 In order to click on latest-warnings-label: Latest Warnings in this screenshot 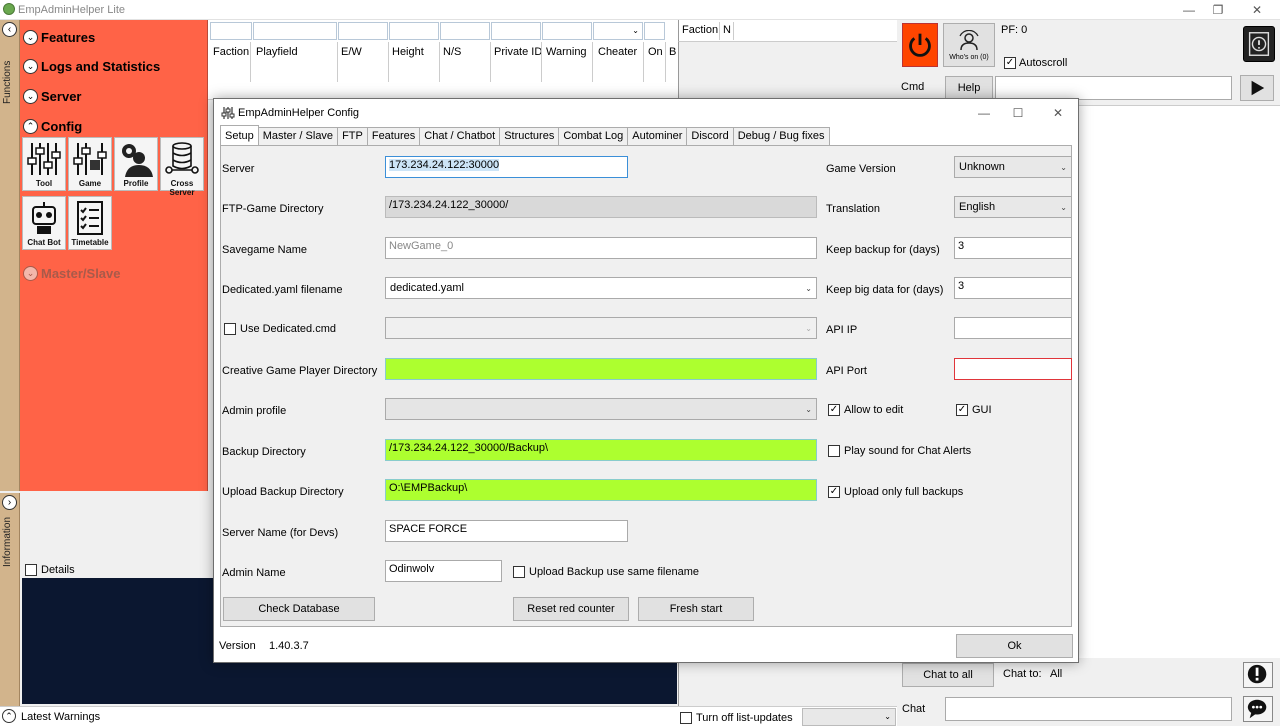, I will do `click(60, 717)`.